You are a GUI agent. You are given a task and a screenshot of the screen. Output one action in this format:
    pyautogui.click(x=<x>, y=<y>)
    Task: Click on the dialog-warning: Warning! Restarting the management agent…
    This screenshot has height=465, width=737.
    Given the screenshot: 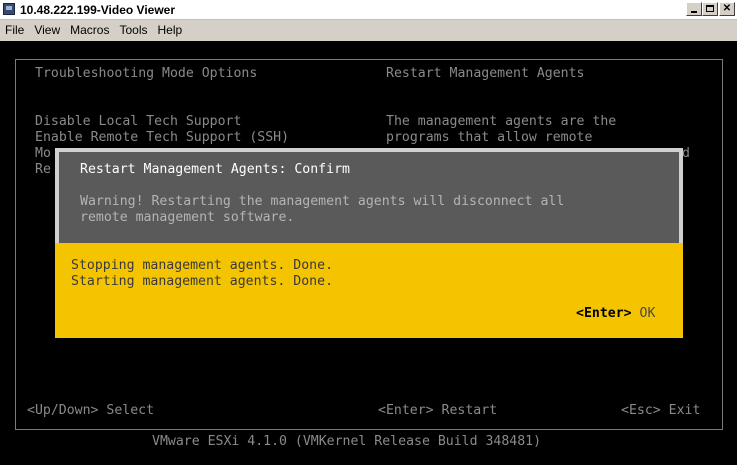 What is the action you would take?
    pyautogui.click(x=322, y=210)
    